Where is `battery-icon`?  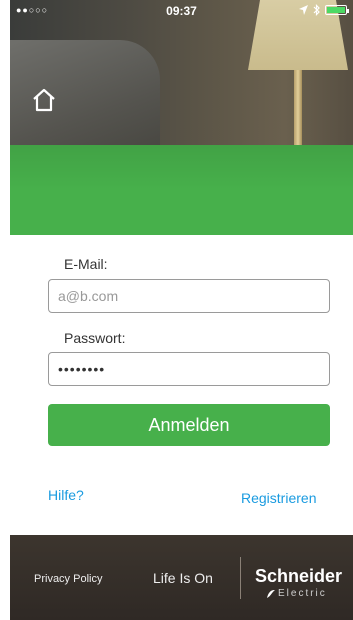 battery-icon is located at coordinates (337, 10).